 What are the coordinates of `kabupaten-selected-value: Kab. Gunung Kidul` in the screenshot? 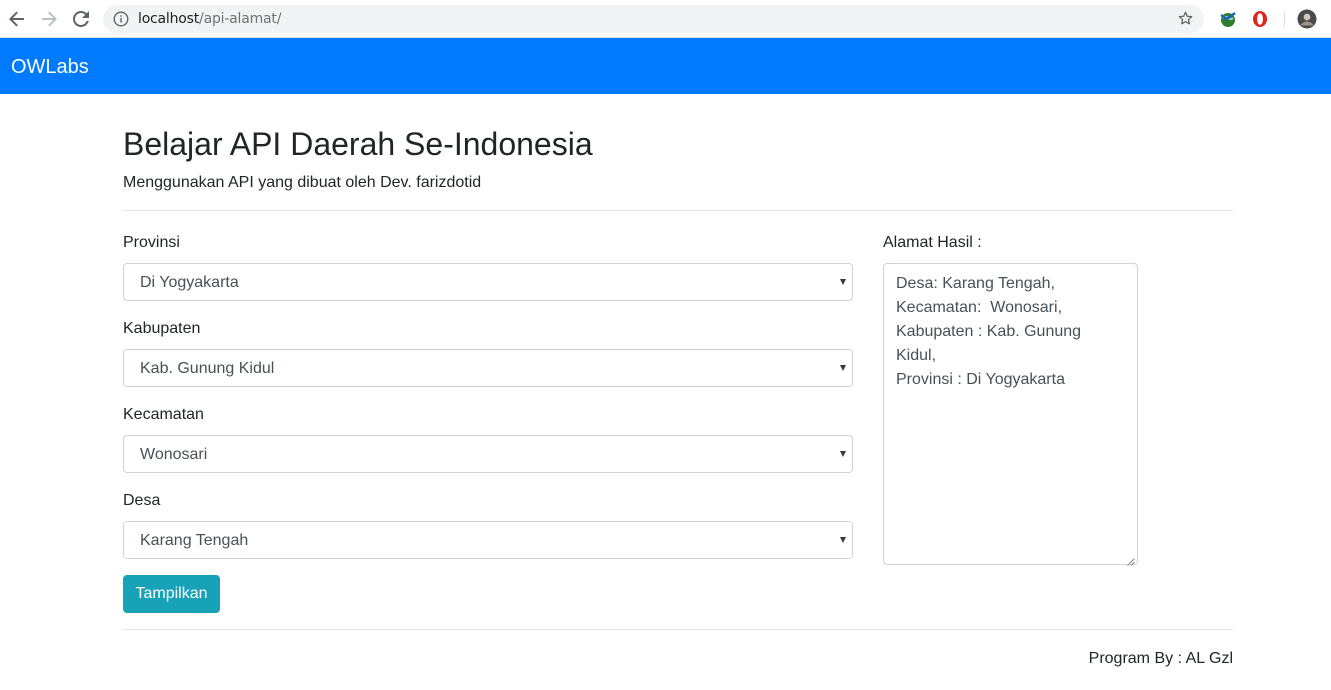 It's located at (207, 368).